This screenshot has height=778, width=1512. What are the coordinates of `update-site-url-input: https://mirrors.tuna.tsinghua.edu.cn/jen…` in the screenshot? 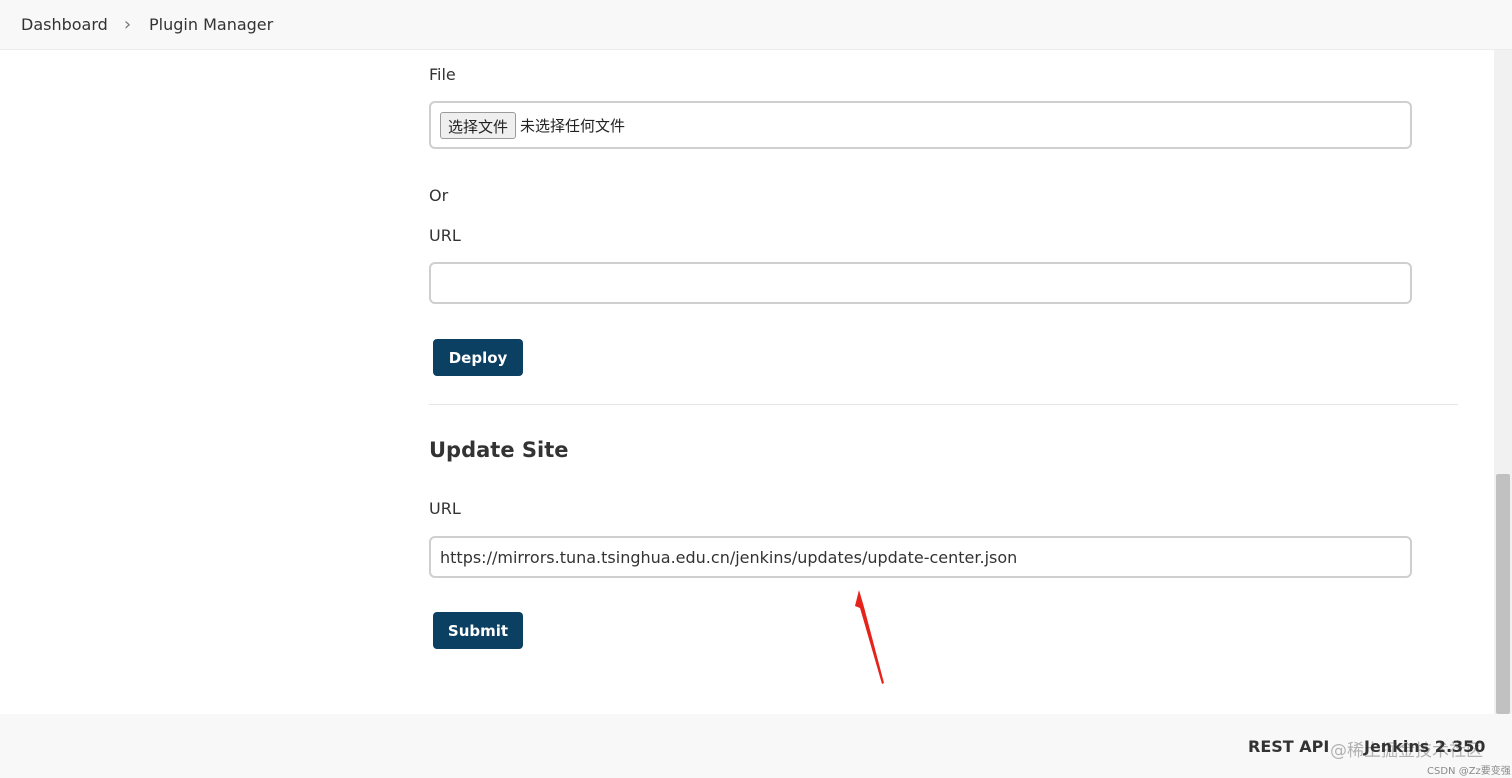 It's located at (920, 557).